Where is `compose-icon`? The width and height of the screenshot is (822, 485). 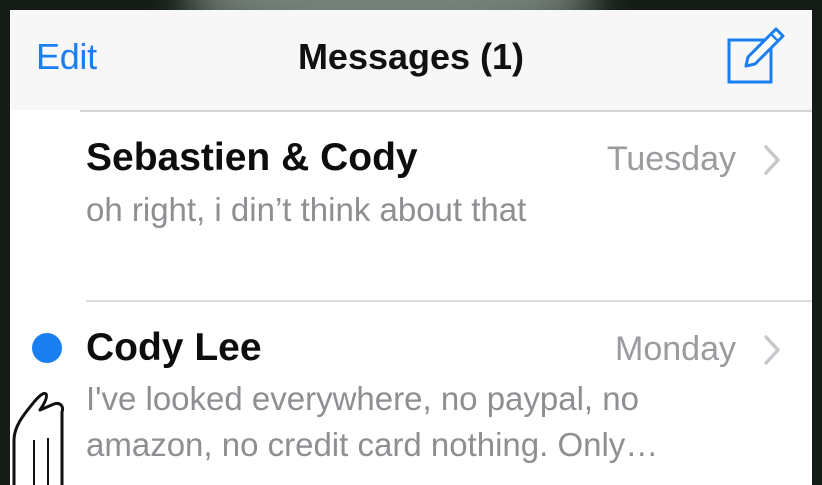 compose-icon is located at coordinates (756, 55).